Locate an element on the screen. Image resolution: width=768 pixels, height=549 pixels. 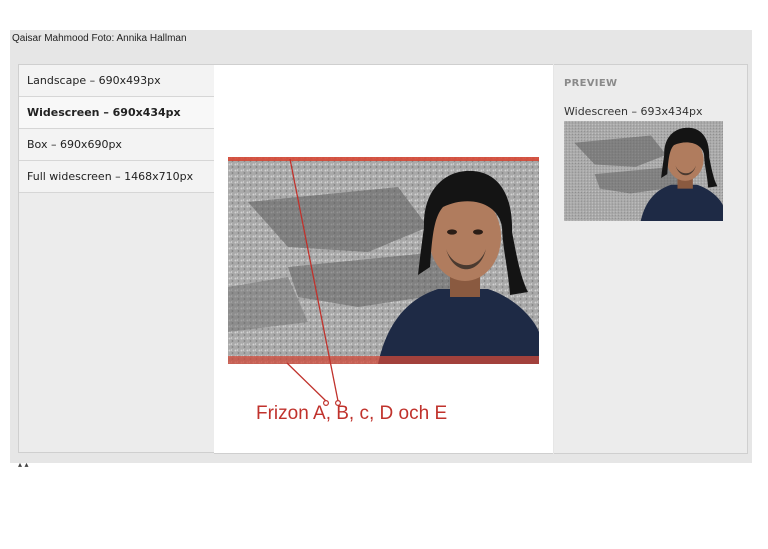
size-item-full-widescreen: Full widescreen – 1468x710px is located at coordinates (116, 177).